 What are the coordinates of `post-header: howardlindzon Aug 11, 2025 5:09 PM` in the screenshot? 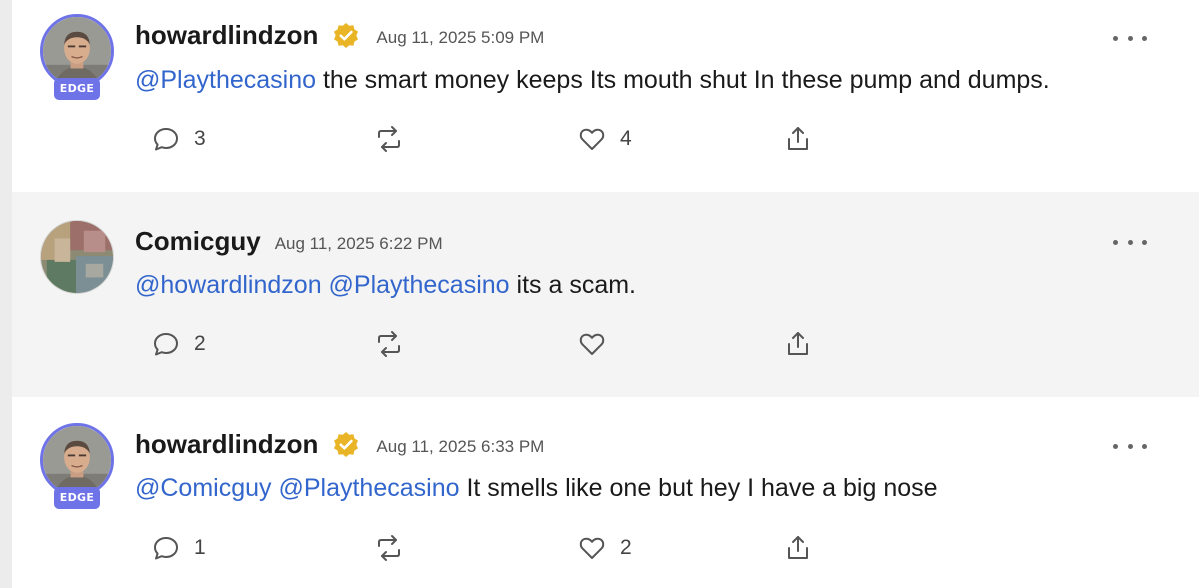 It's located at (339, 35).